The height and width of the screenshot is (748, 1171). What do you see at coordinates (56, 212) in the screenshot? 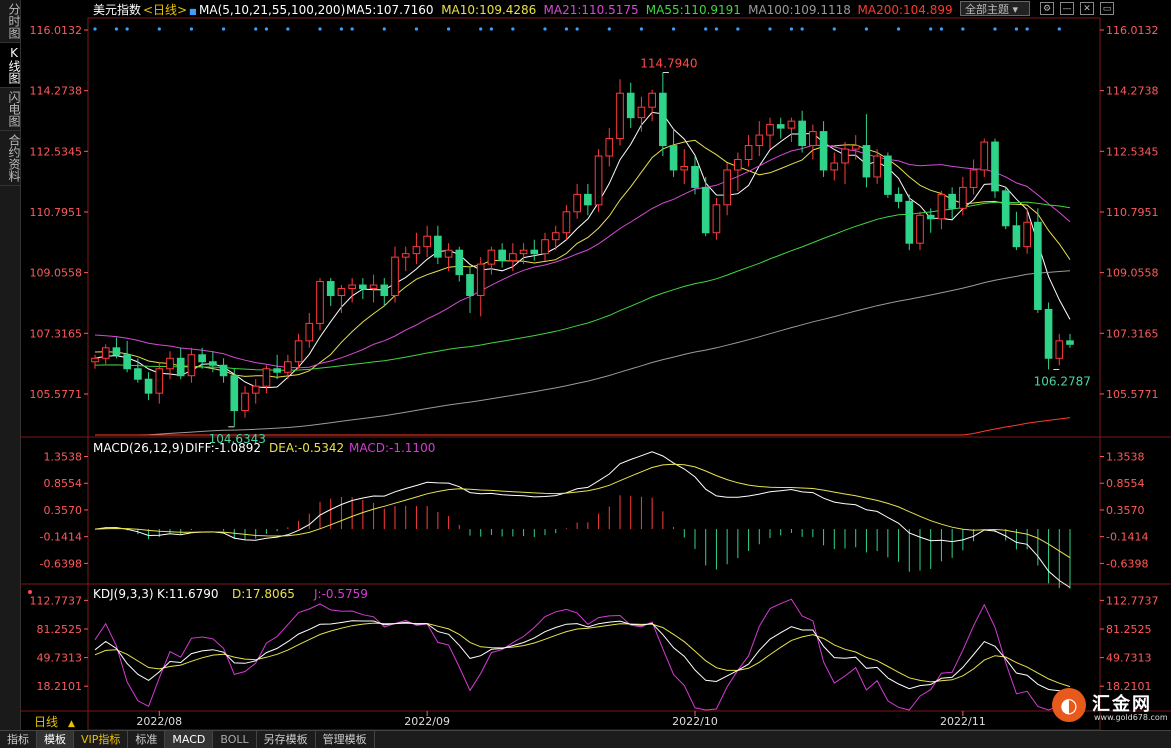
I see `price-label-left: 110.7951` at bounding box center [56, 212].